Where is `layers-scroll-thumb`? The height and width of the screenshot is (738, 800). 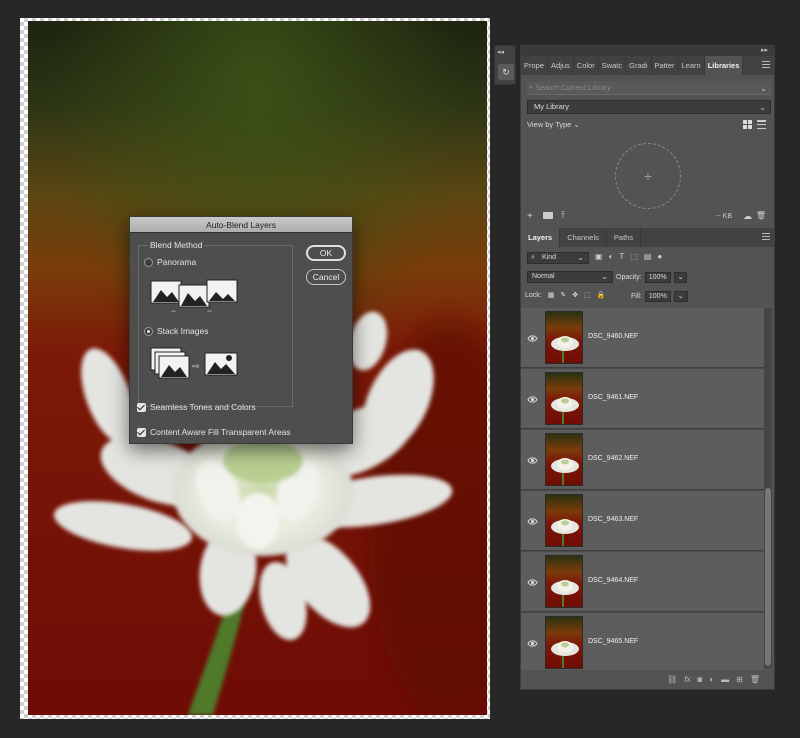 layers-scroll-thumb is located at coordinates (768, 577).